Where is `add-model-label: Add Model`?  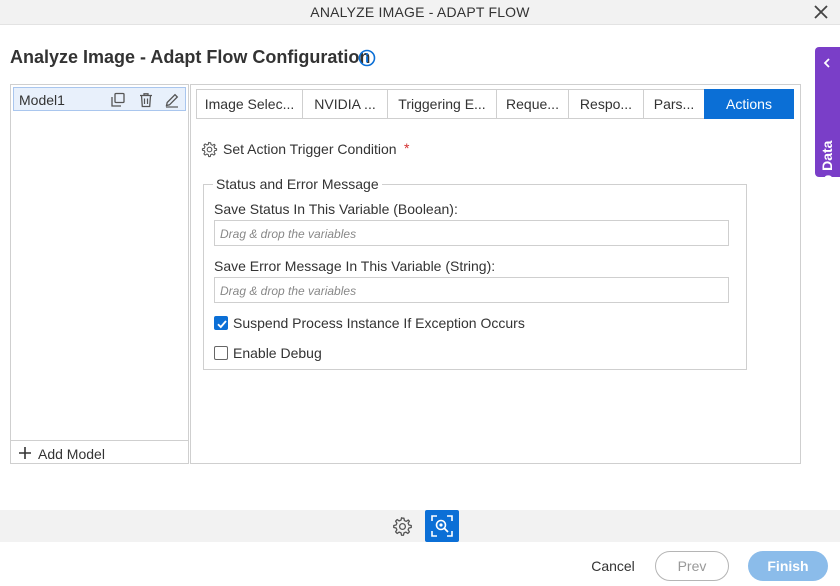
add-model-label: Add Model is located at coordinates (71, 454).